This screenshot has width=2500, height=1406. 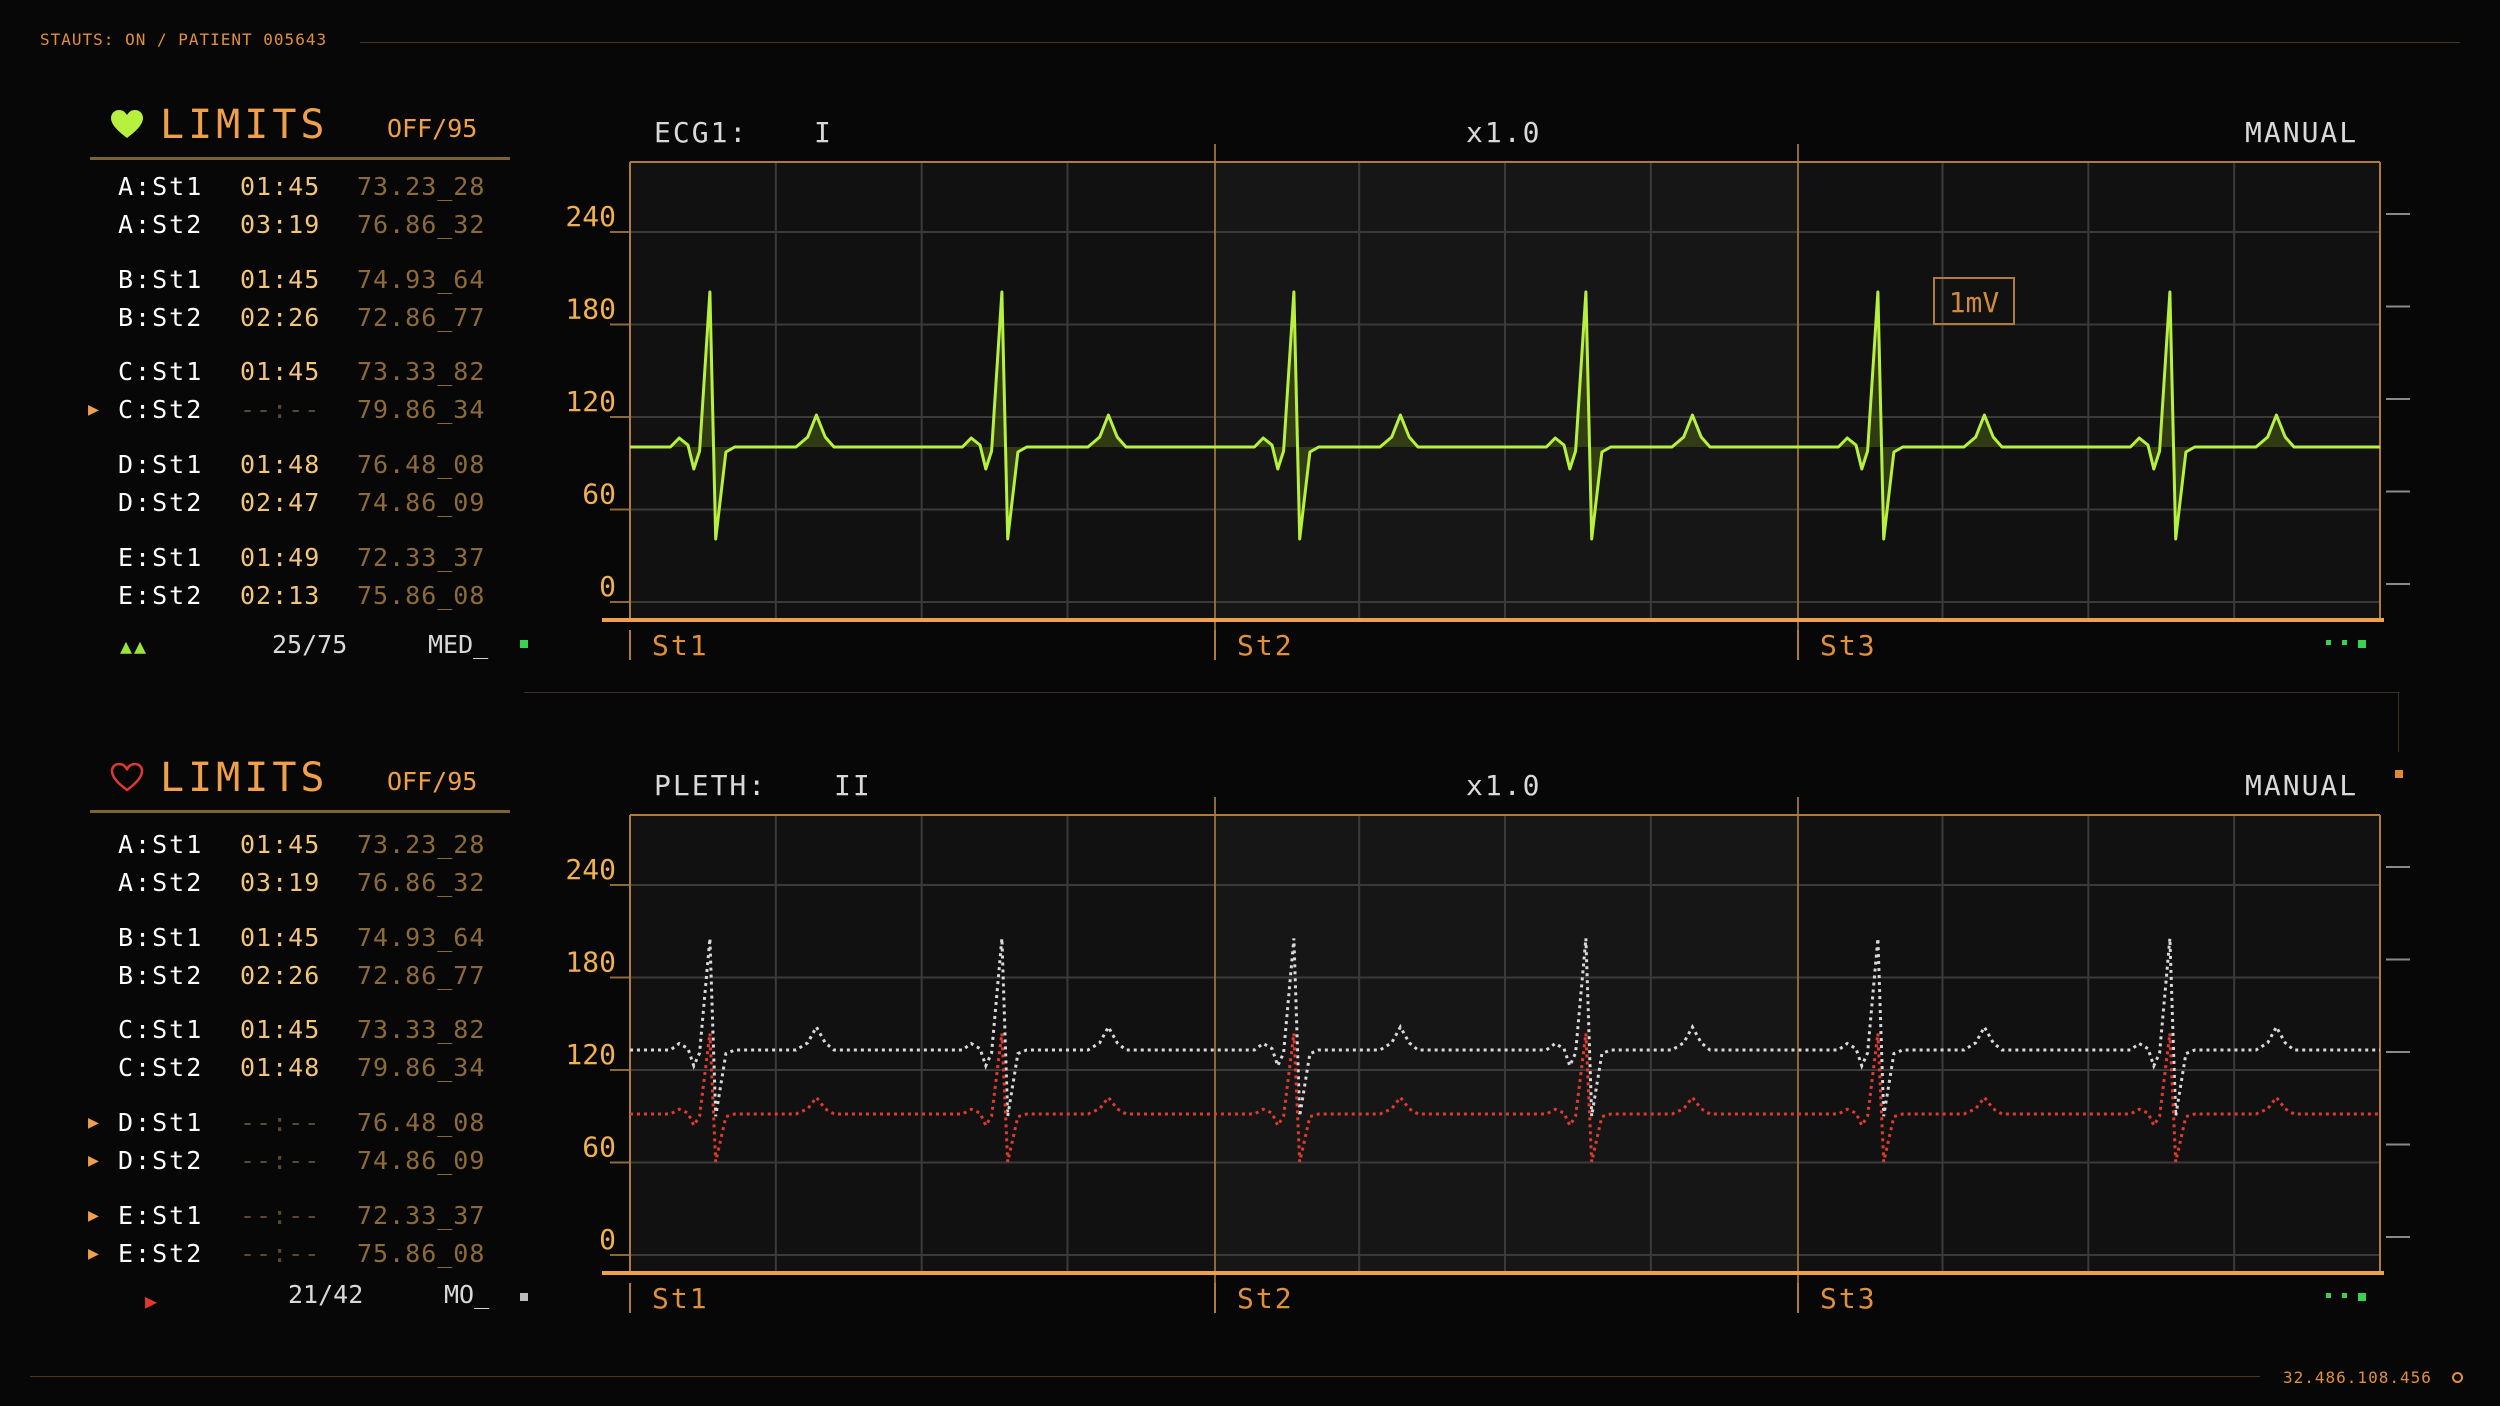 I want to click on limits-count: 21/42, so click(x=326, y=1294).